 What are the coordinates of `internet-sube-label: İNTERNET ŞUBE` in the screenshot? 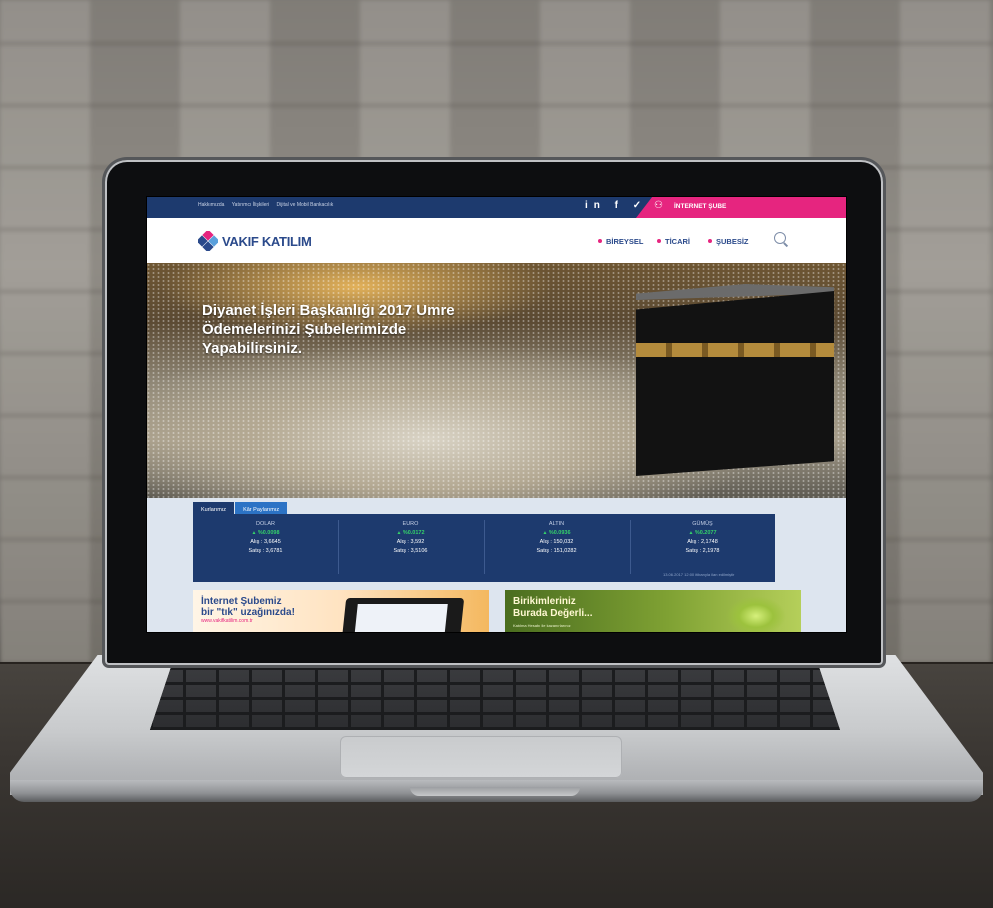 It's located at (700, 206).